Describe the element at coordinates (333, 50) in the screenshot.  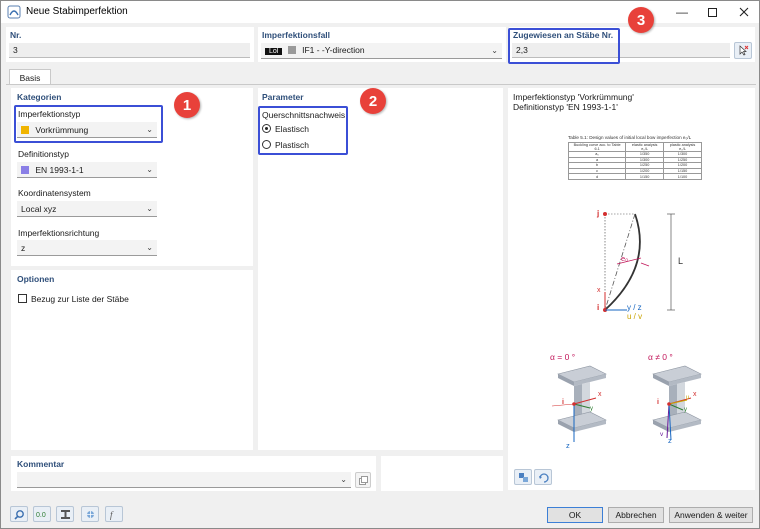
I see `case-value: IF1 - -Y-direction` at that location.